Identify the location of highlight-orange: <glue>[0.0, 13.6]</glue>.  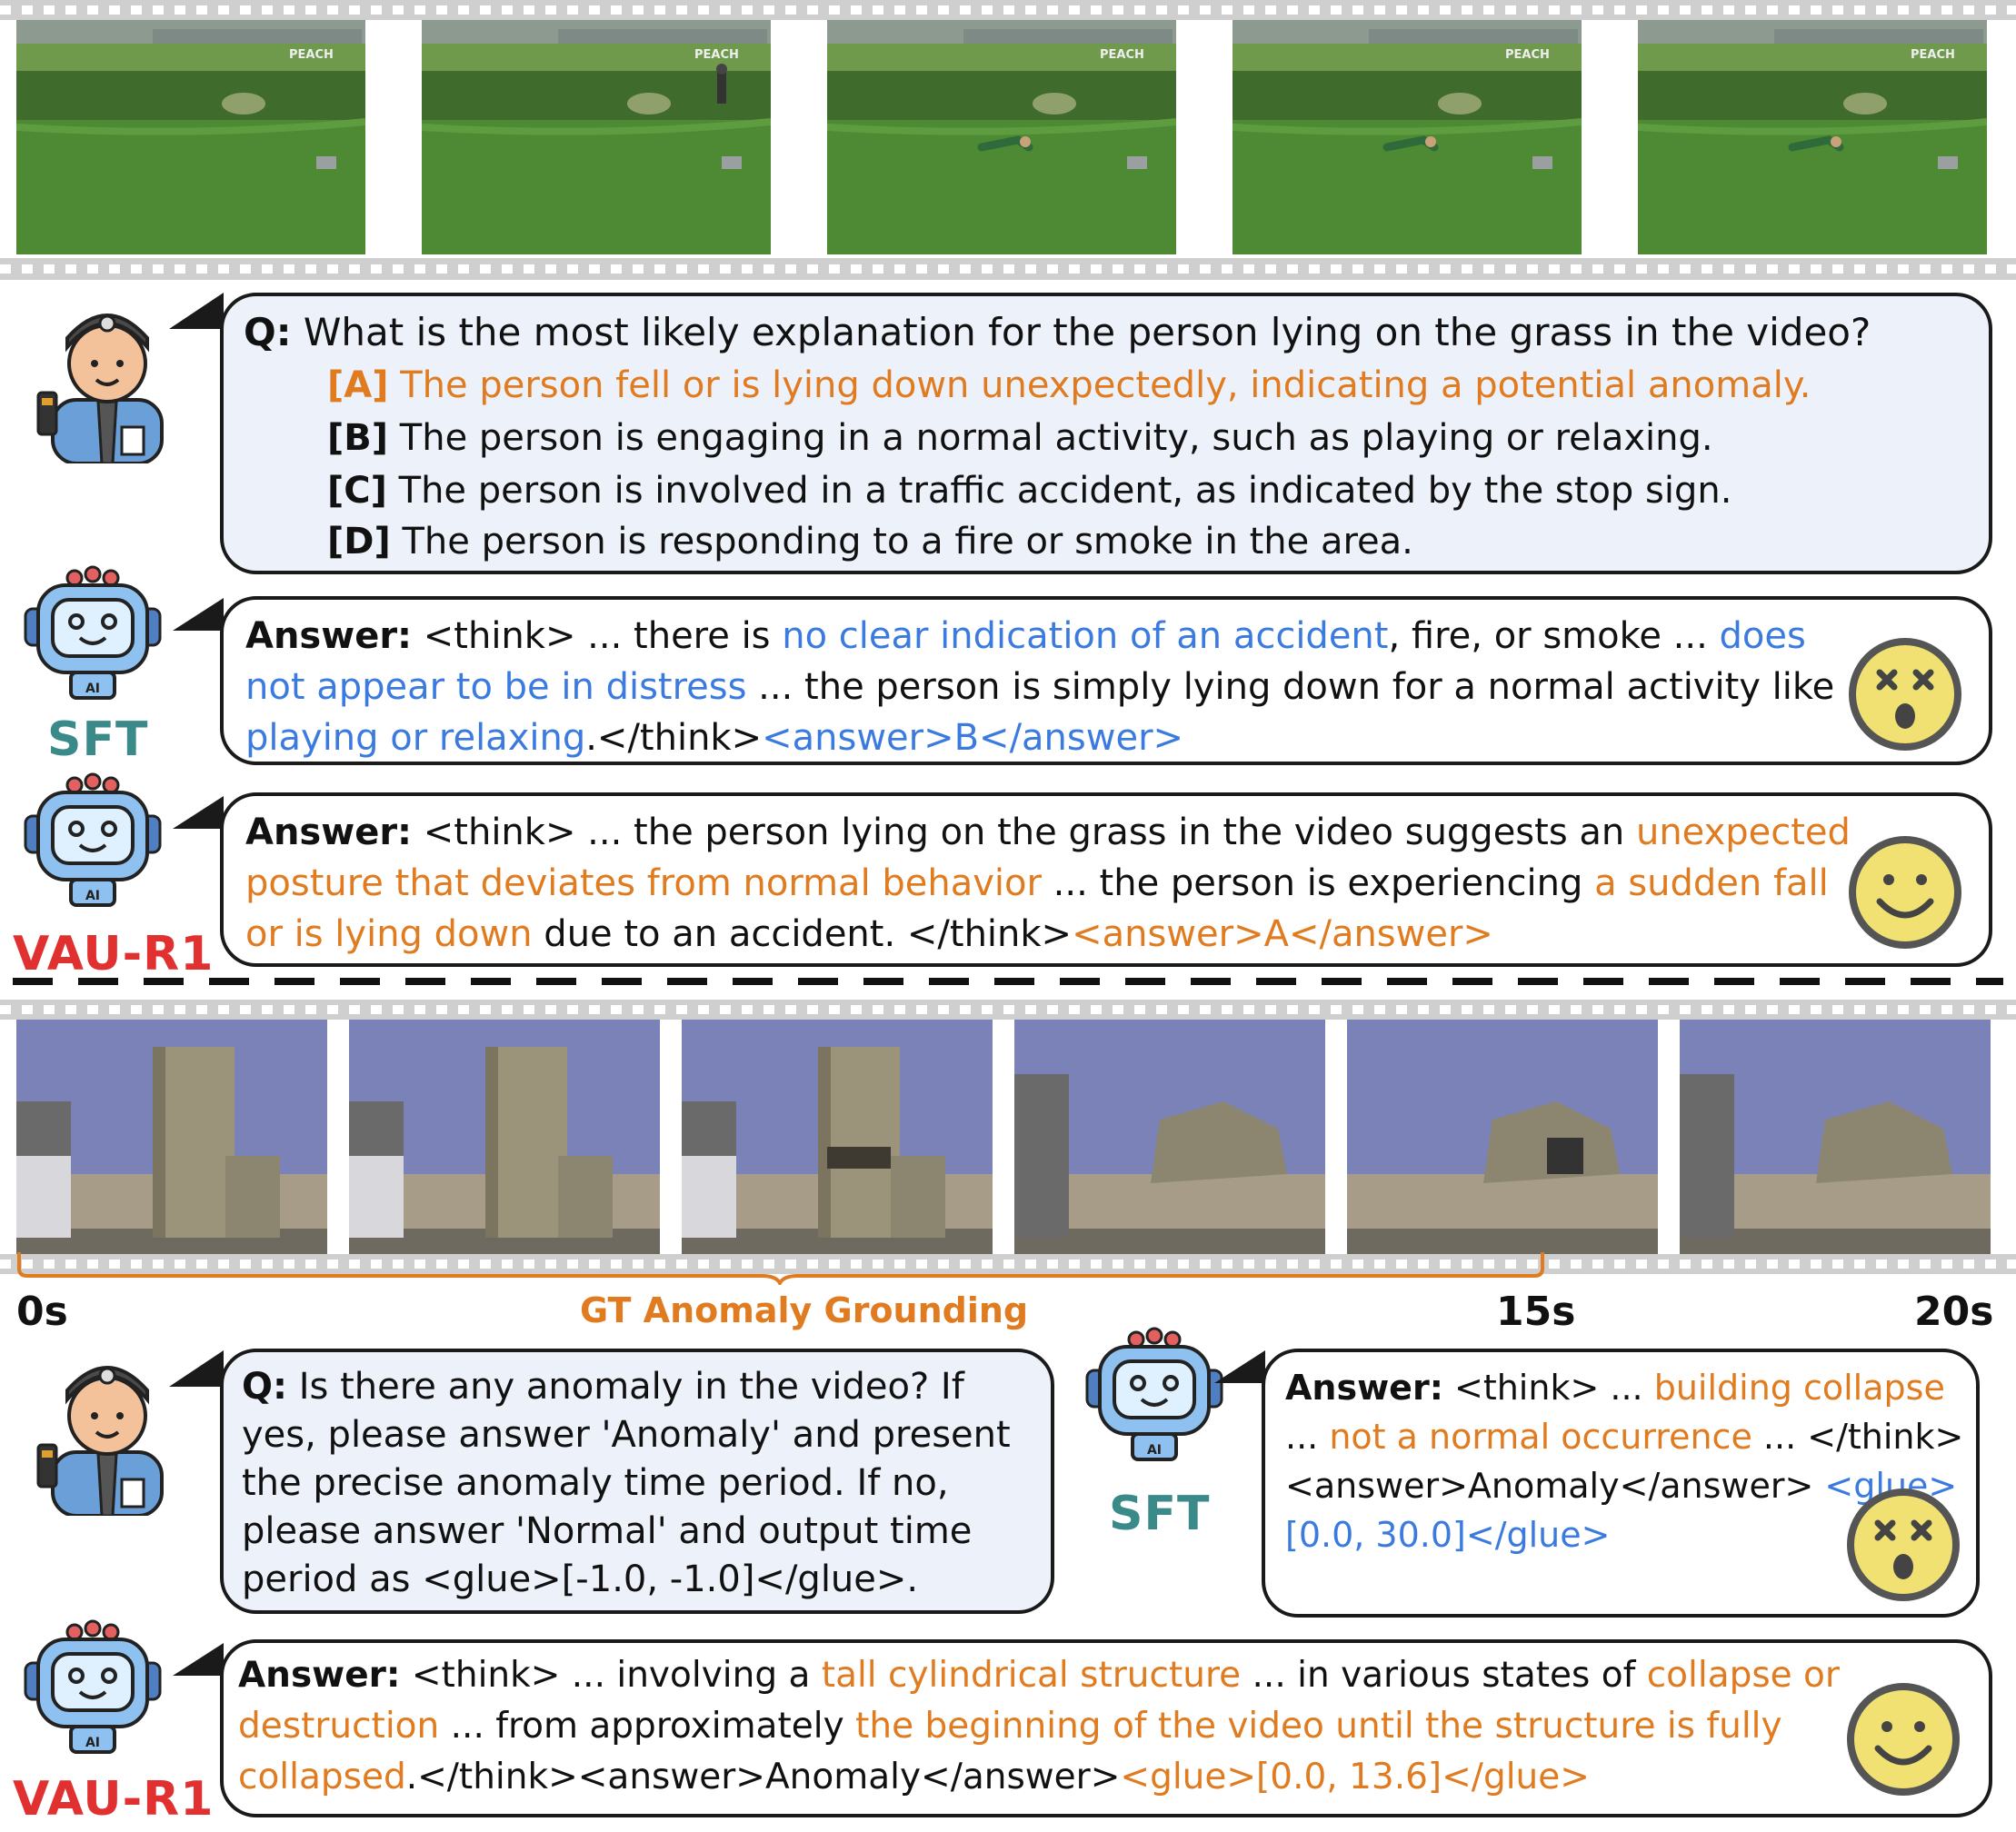
(1355, 1777).